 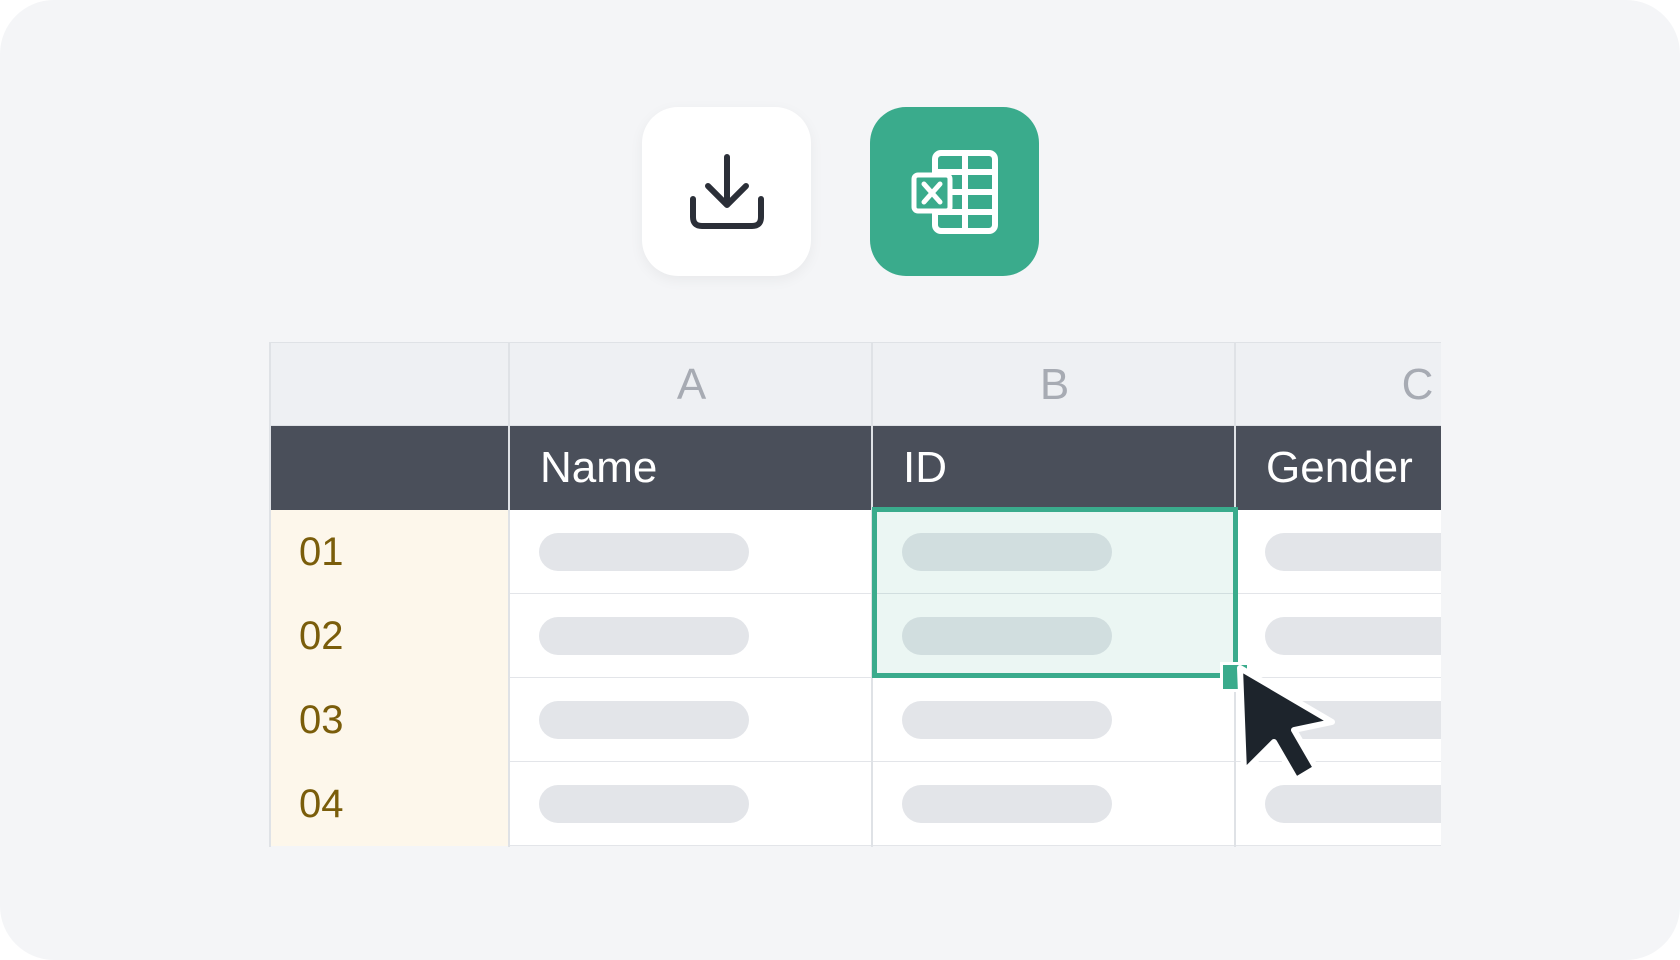 I want to click on column-letter-a: A, so click(x=691, y=385).